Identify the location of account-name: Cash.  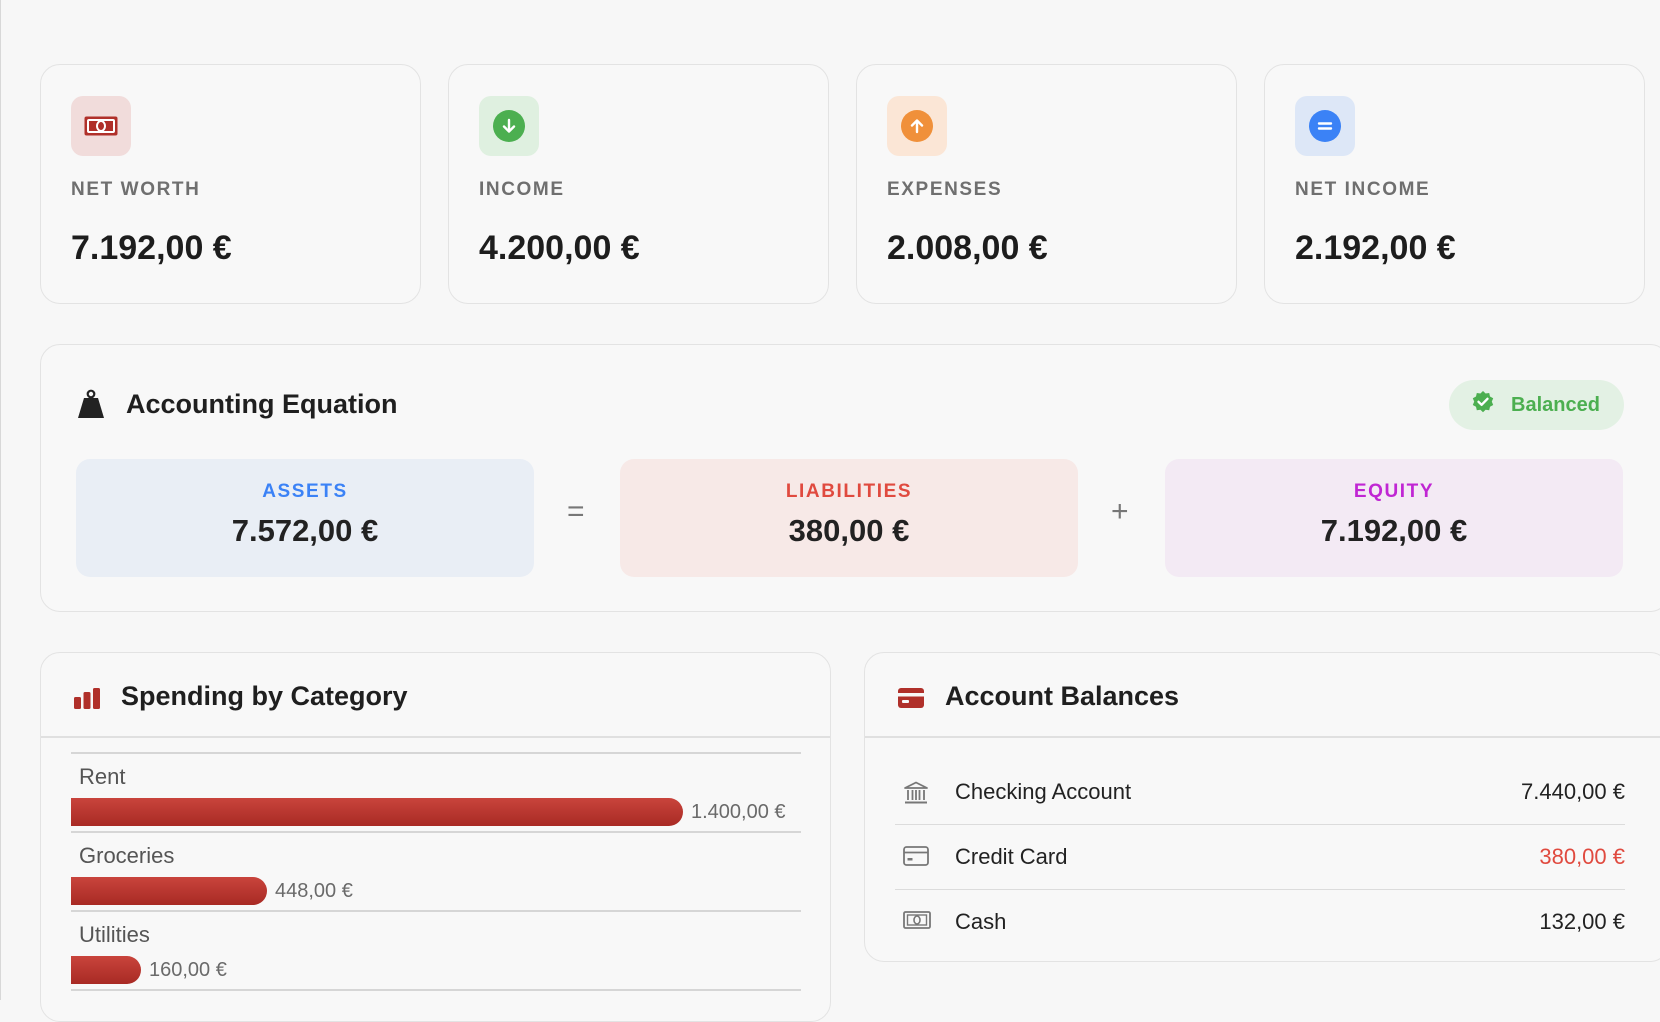
(981, 921).